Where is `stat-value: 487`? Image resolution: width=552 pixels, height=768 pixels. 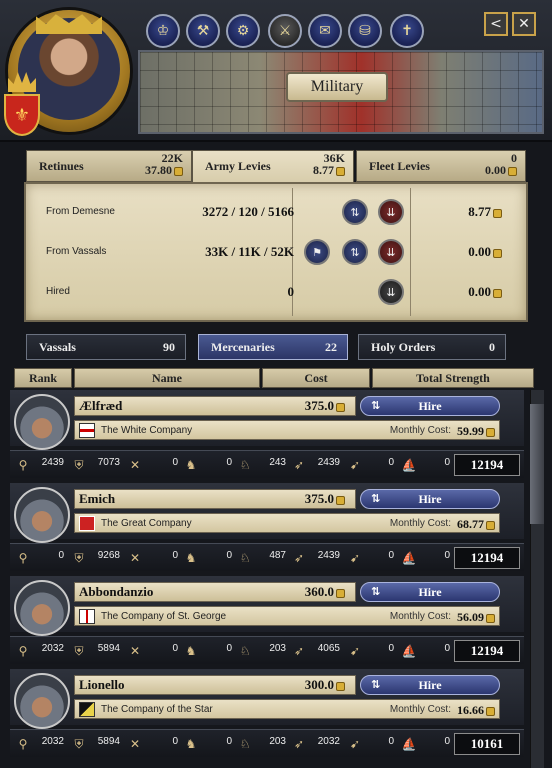 stat-value: 487 is located at coordinates (277, 555).